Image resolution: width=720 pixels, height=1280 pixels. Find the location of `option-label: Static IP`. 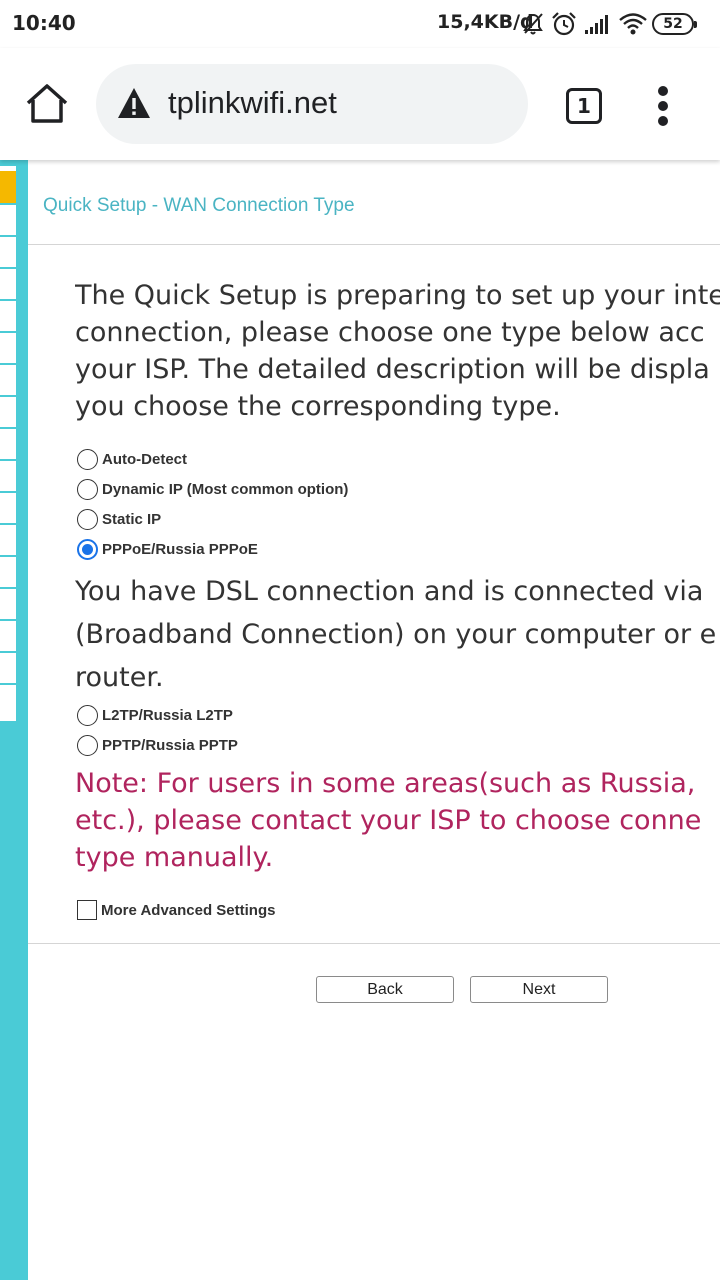

option-label: Static IP is located at coordinates (131, 519).